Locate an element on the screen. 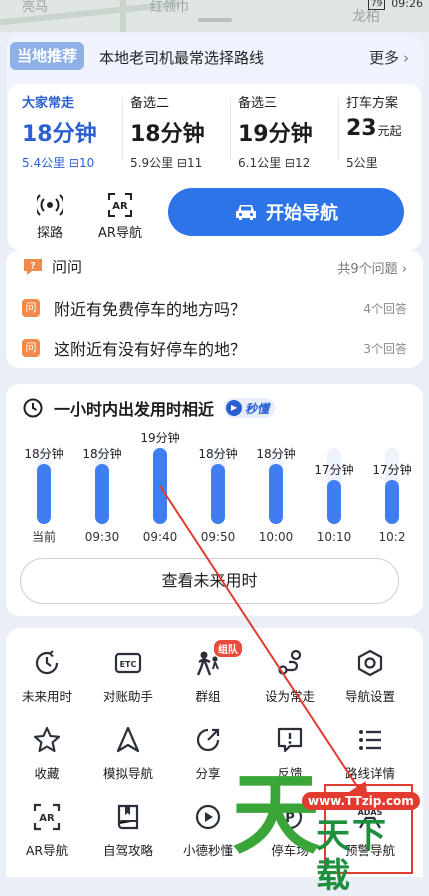  tool-label: 模拟导航 is located at coordinates (127, 773).